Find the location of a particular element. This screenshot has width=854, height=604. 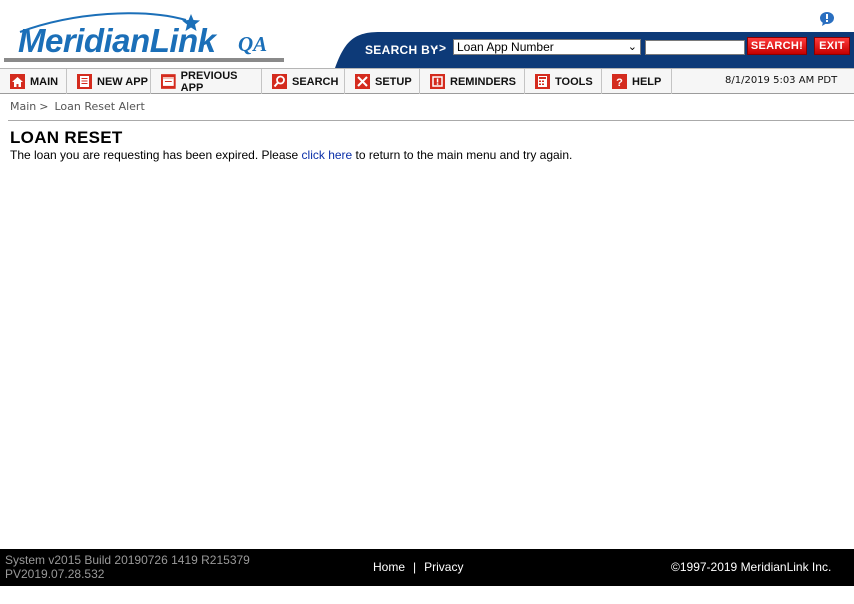

nav-label: TOOLS is located at coordinates (574, 81).